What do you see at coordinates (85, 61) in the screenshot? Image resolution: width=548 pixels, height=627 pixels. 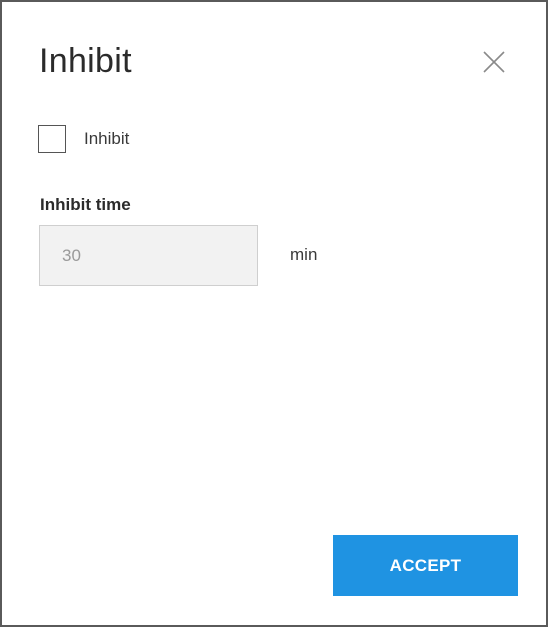 I see `dialog-title: Inhibit` at bounding box center [85, 61].